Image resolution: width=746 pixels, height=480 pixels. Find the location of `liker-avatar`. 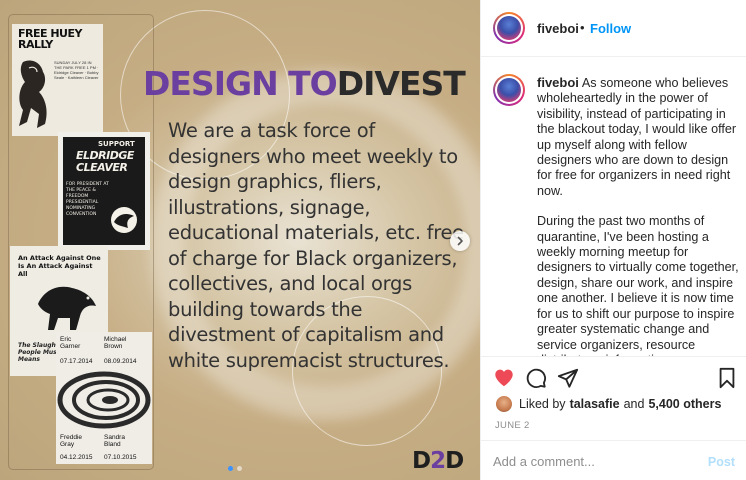

liker-avatar is located at coordinates (504, 404).